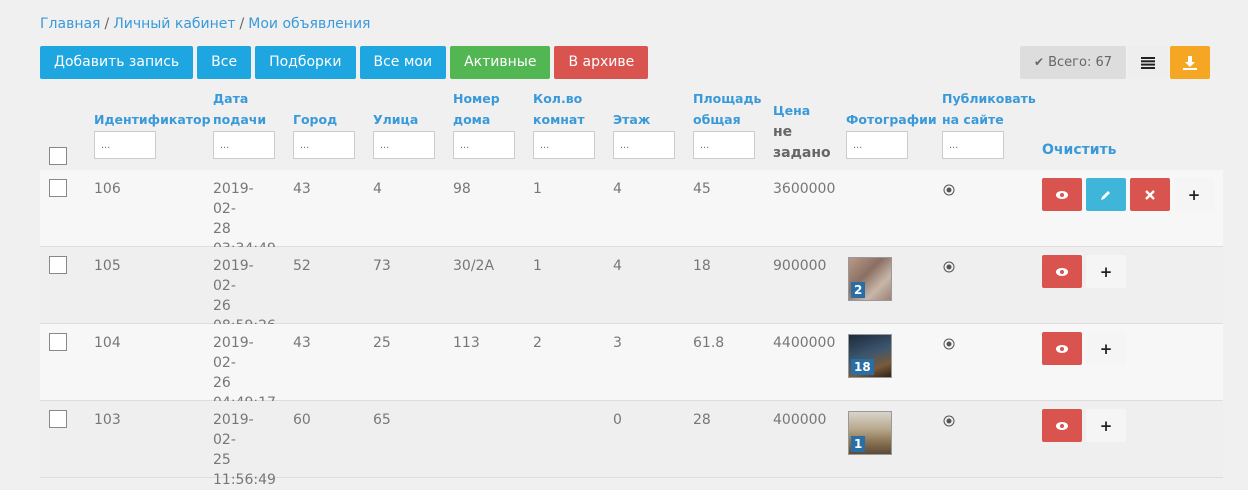  Describe the element at coordinates (125, 145) in the screenshot. I see `filter-id-input` at that location.